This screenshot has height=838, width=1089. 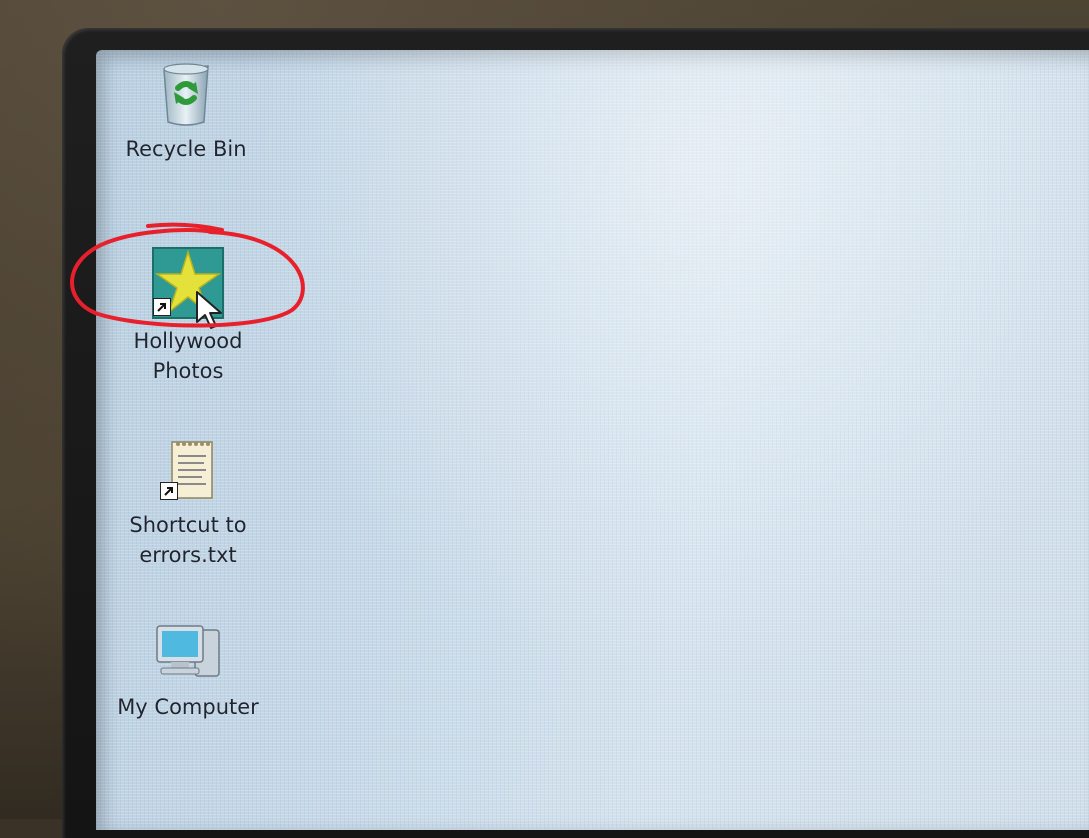 What do you see at coordinates (186, 149) in the screenshot?
I see `desktop-icon-label: Recycle Bin` at bounding box center [186, 149].